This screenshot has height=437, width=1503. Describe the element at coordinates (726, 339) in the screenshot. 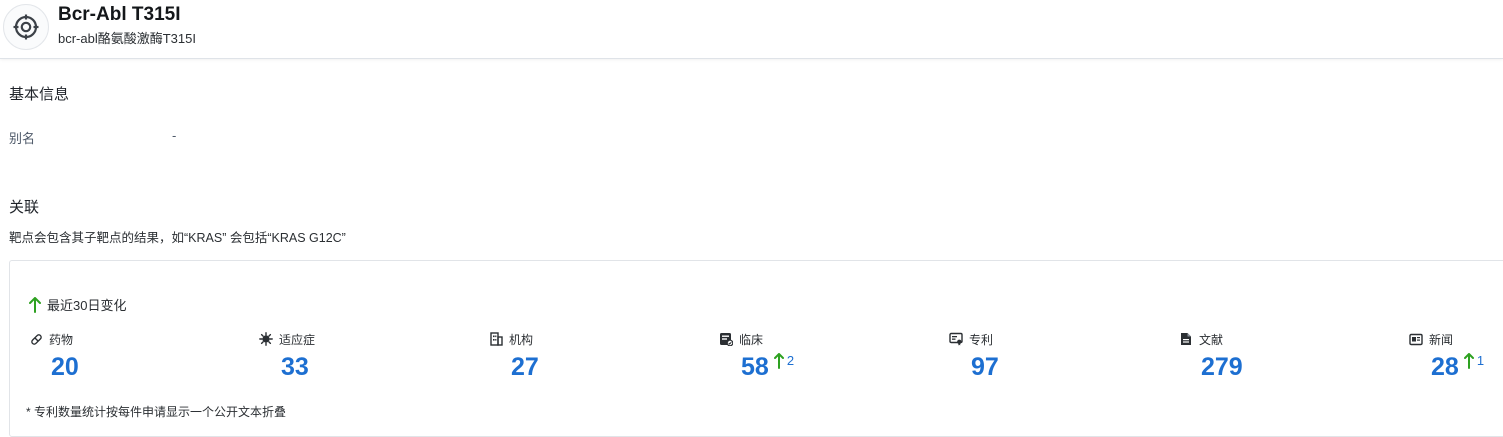

I see `clinical-icon` at that location.